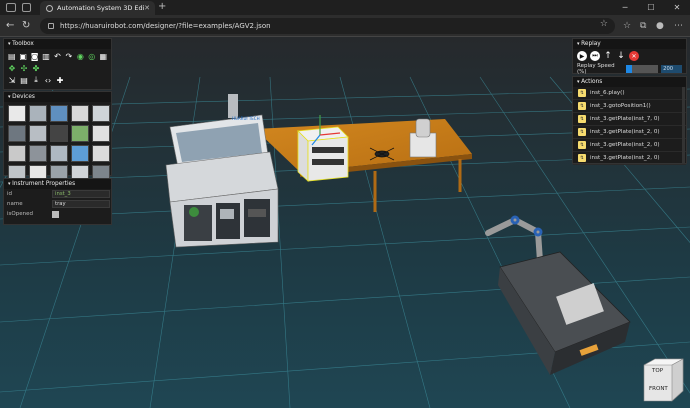 This screenshot has height=408, width=690. Describe the element at coordinates (81, 194) in the screenshot. I see `property-id-field: inst_3` at that location.